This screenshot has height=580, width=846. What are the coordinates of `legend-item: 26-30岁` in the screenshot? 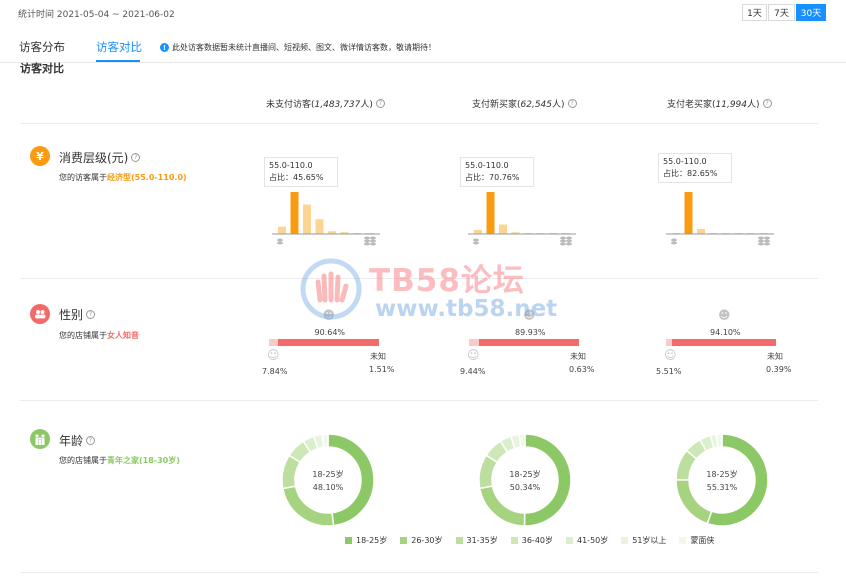 It's located at (421, 540).